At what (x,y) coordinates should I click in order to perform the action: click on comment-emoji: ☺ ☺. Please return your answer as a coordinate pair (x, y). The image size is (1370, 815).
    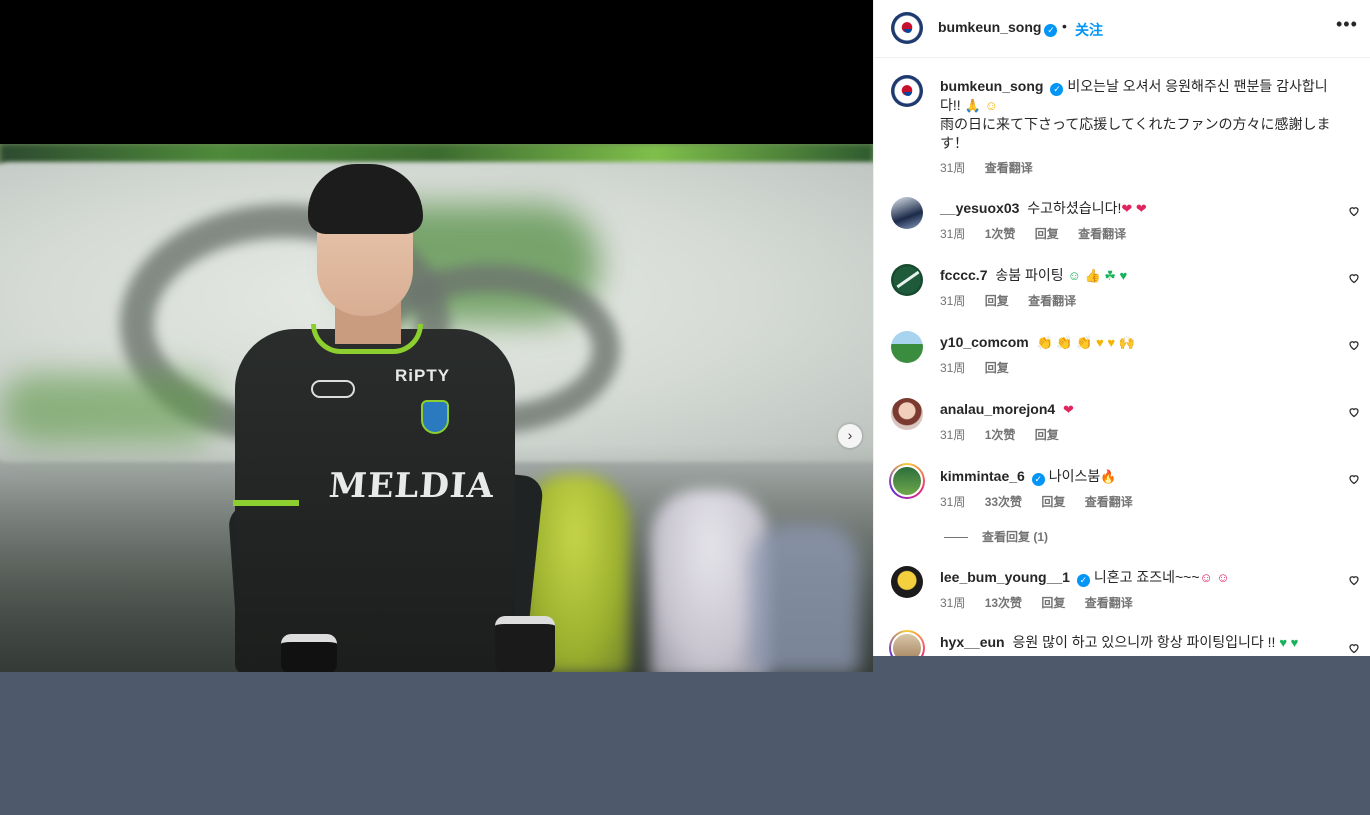
    Looking at the image, I should click on (1214, 577).